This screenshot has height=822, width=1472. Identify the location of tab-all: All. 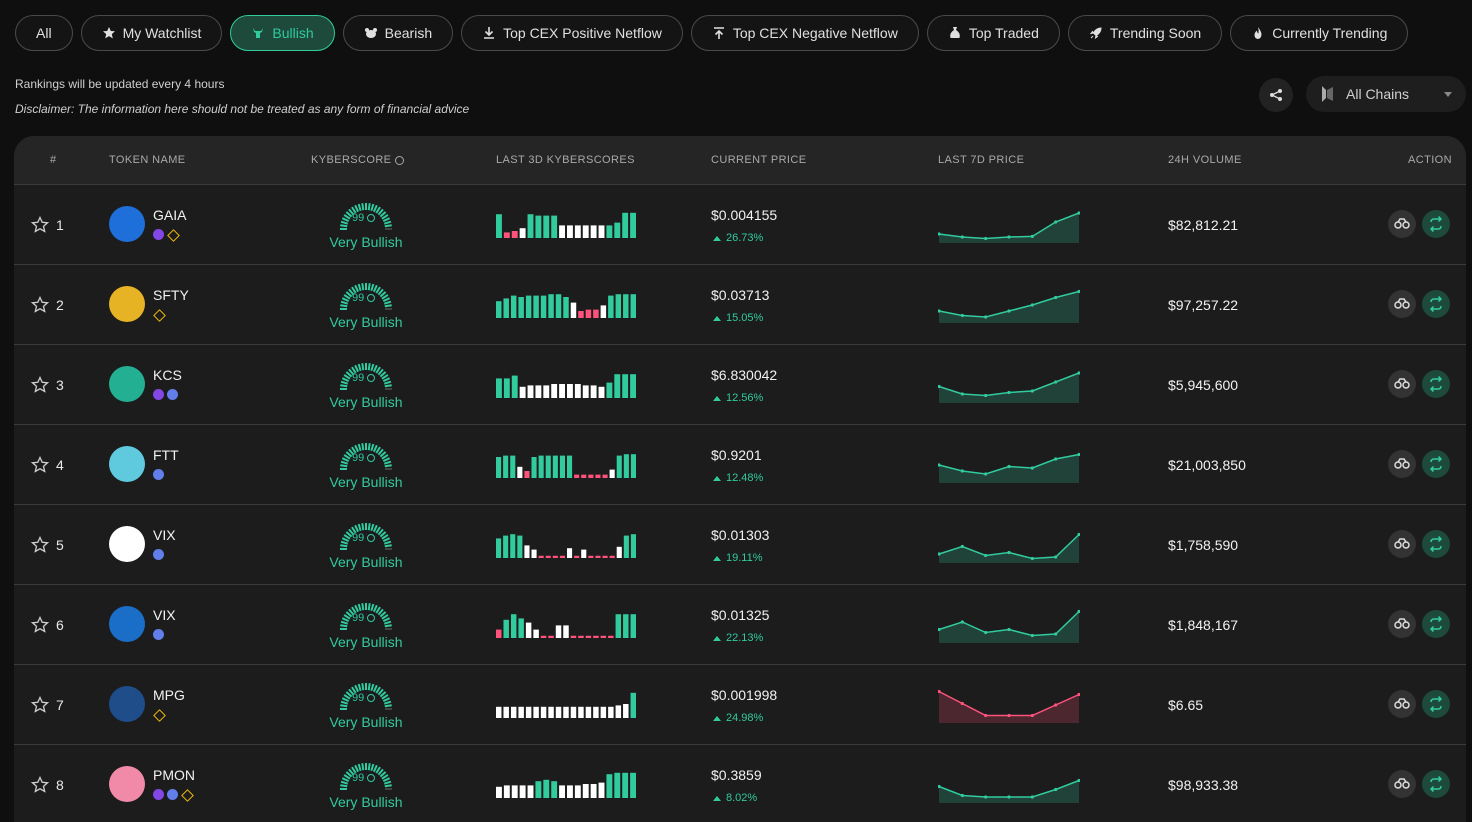
(44, 33).